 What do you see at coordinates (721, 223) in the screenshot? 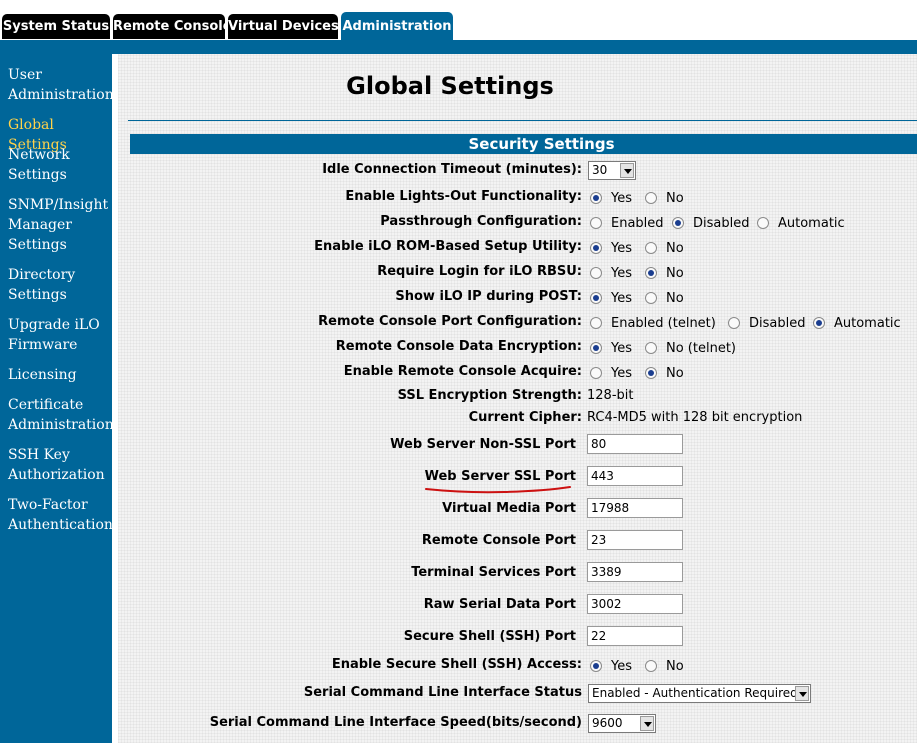
I see `passthrough-disabled-label: Disabled` at bounding box center [721, 223].